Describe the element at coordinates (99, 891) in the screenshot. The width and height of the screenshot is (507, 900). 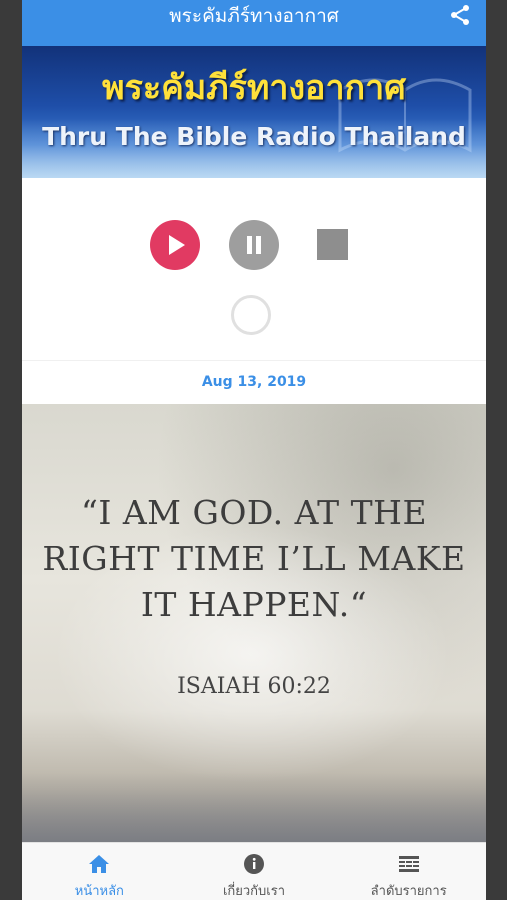
I see `tab-home-label: หน้าหลัก` at that location.